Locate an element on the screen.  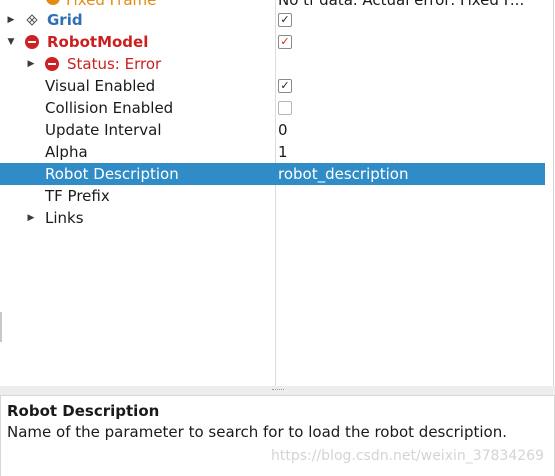
tf-prefix-label: TF Prefix is located at coordinates (77, 196).